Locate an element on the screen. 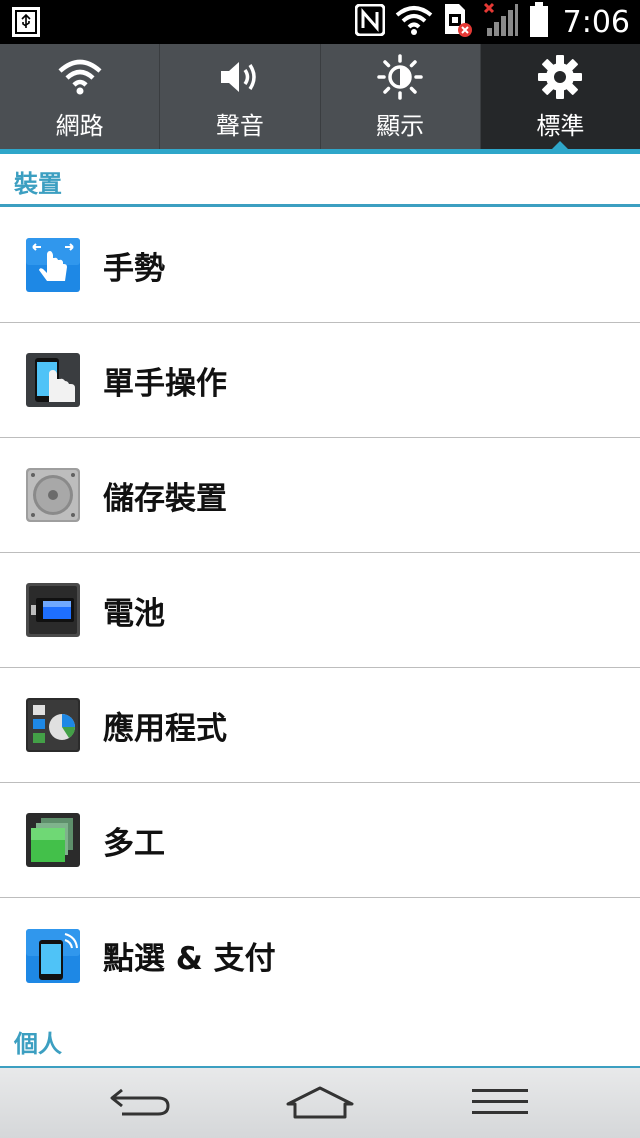  section-header-personal: 個人 is located at coordinates (38, 1043).